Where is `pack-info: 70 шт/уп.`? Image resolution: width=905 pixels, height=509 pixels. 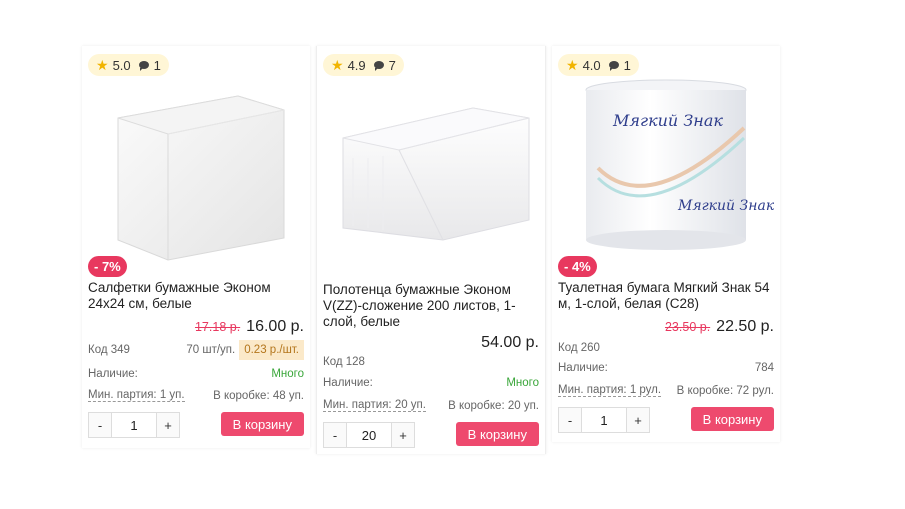
pack-info: 70 шт/уп. is located at coordinates (211, 350).